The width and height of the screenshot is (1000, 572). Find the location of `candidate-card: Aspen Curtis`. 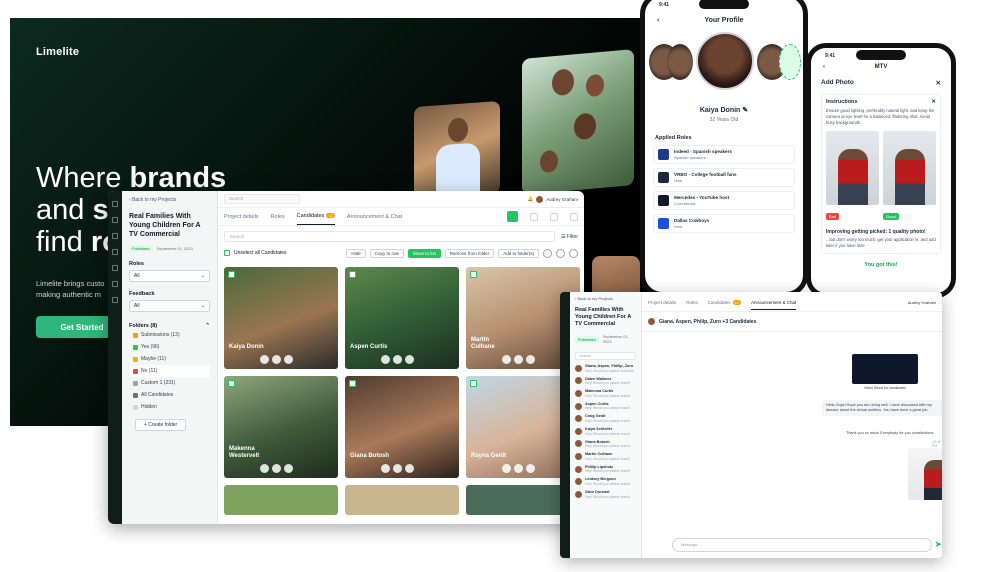

candidate-card: Aspen Curtis is located at coordinates (402, 318).